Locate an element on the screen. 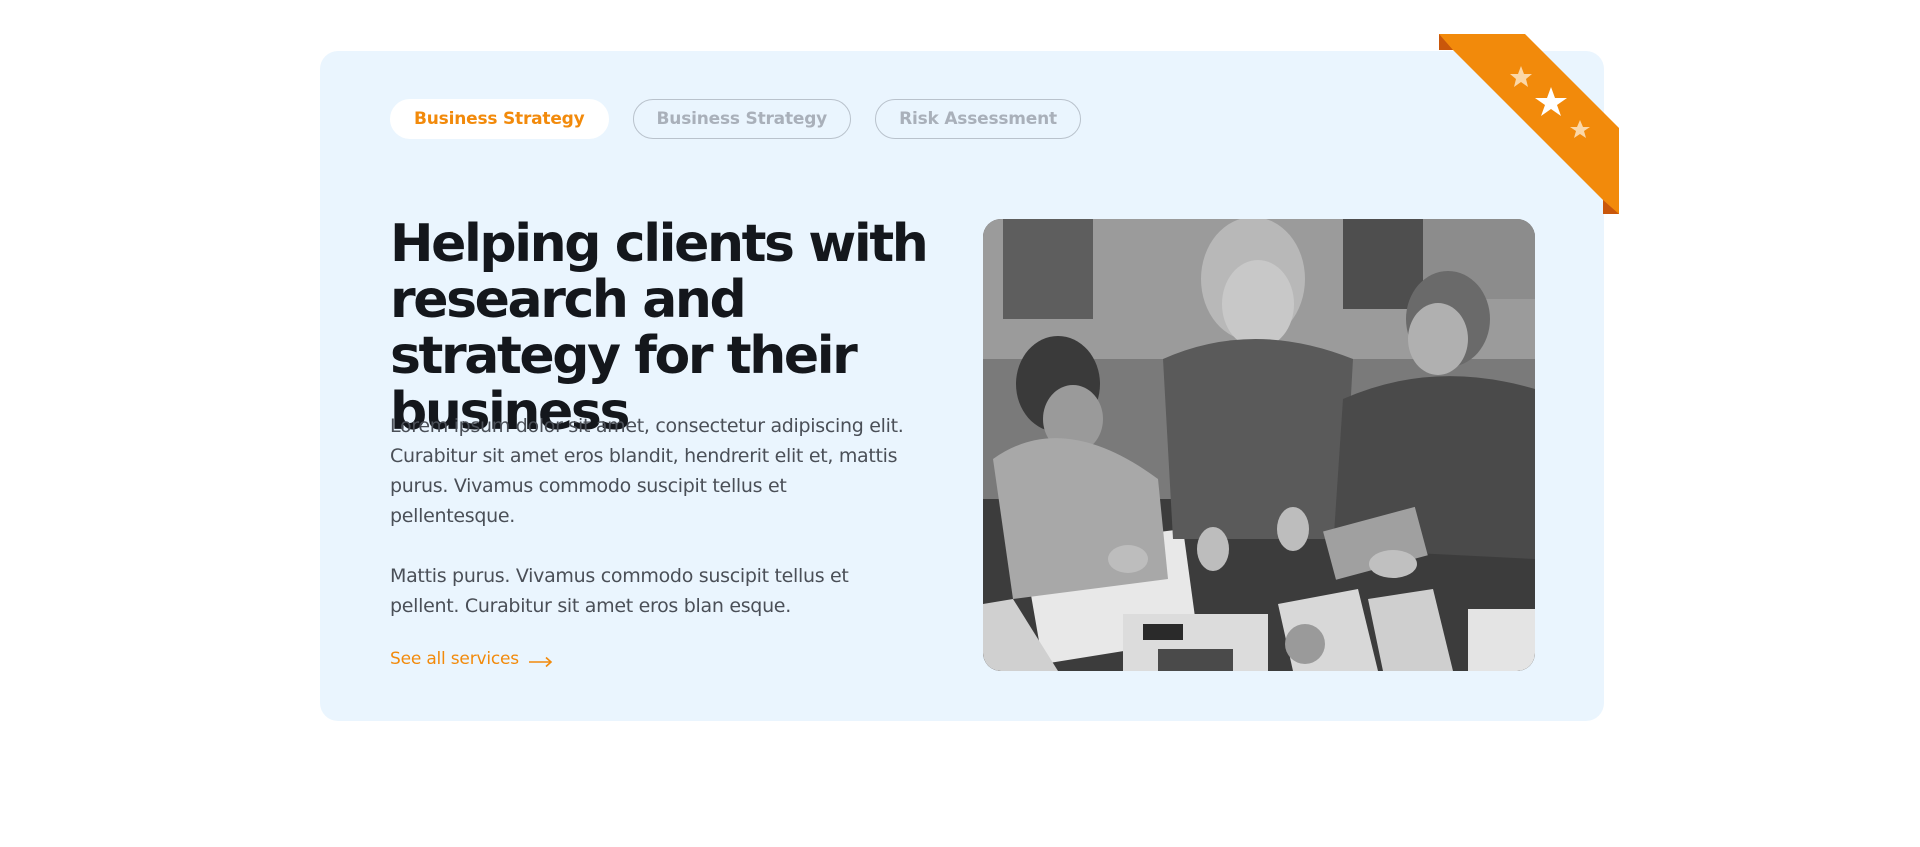 This screenshot has width=1920, height=847. see-all-services-link: See all services is located at coordinates (471, 659).